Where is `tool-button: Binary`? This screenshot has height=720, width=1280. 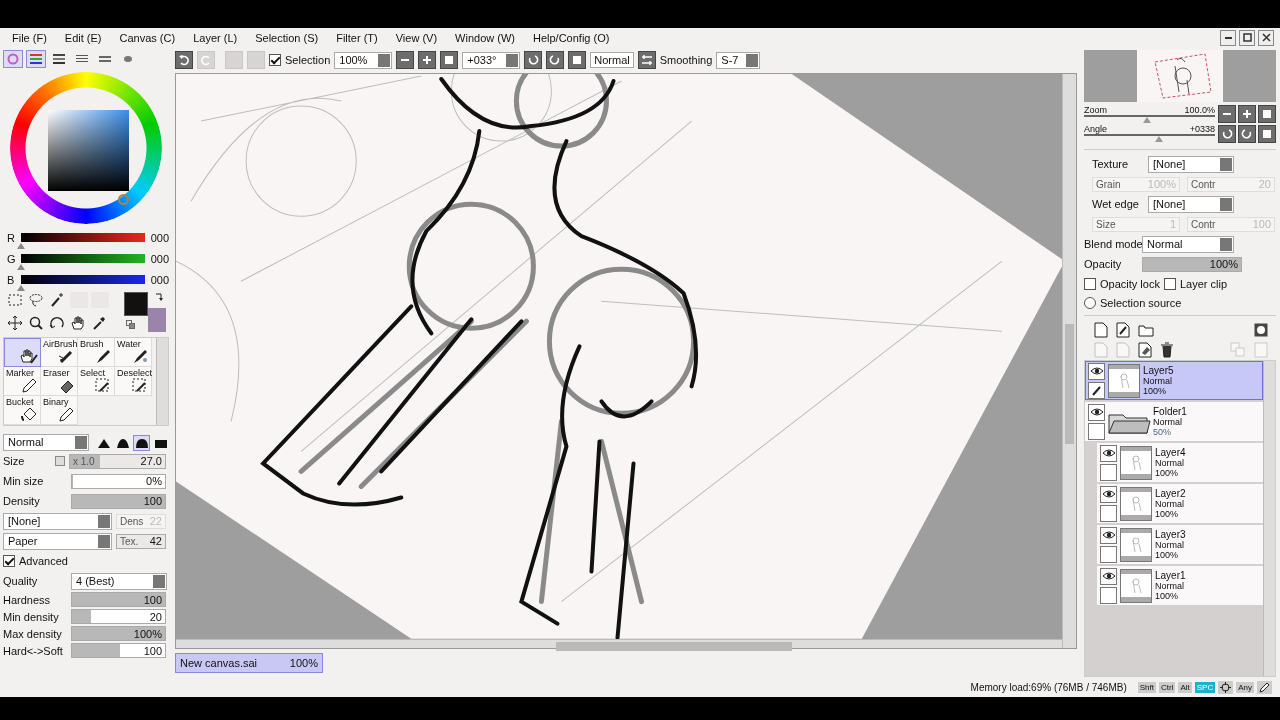
tool-button: Binary is located at coordinates (59, 410).